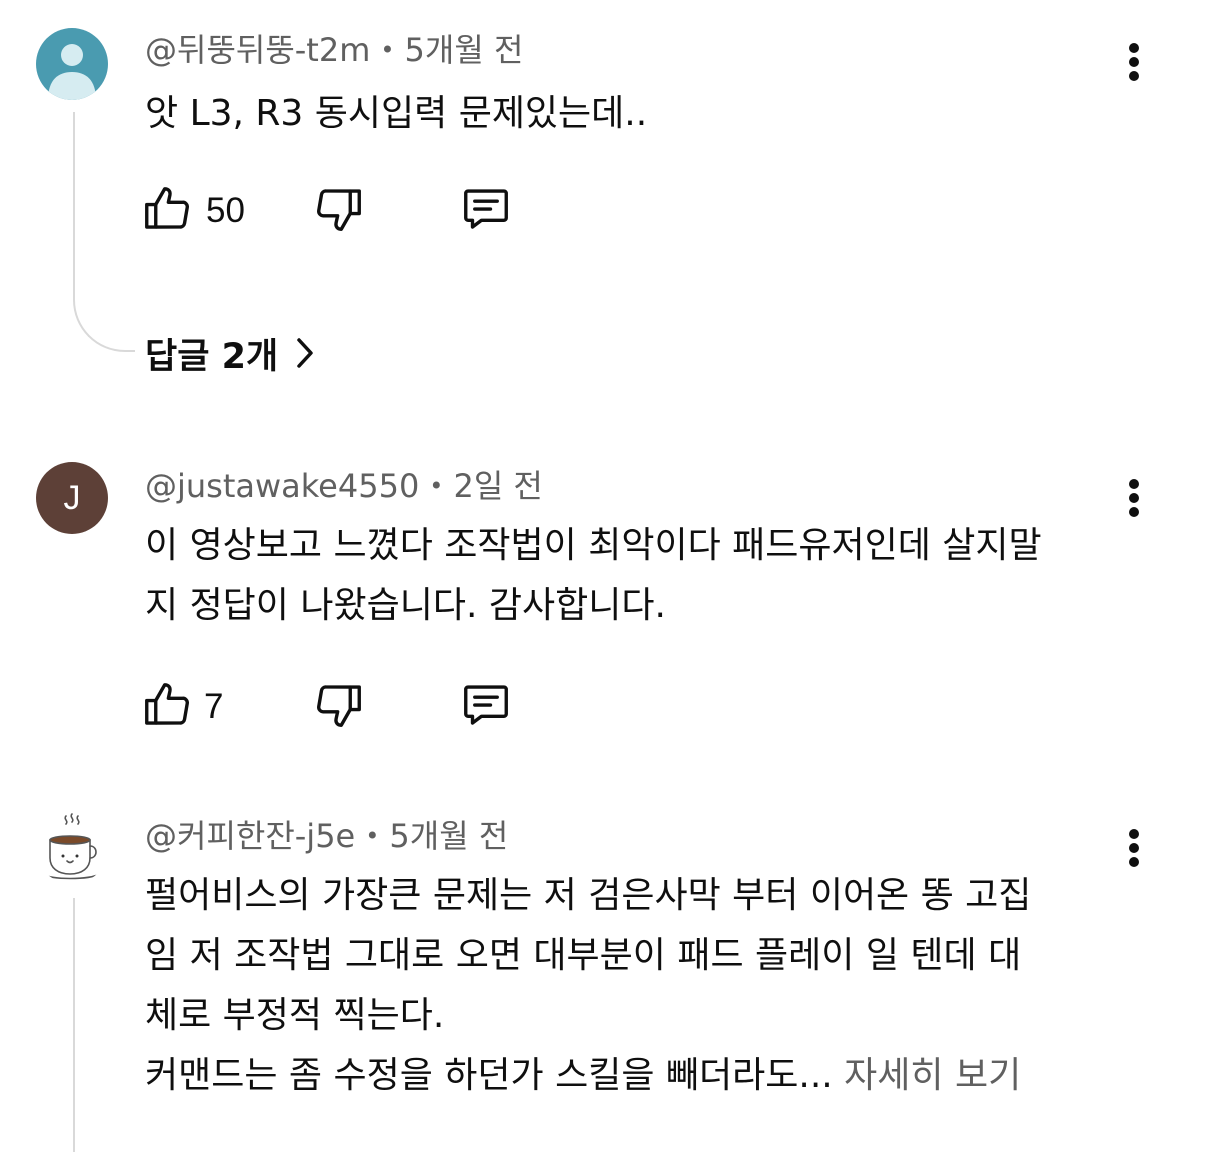  I want to click on coffee-cup-icon, so click(71, 846).